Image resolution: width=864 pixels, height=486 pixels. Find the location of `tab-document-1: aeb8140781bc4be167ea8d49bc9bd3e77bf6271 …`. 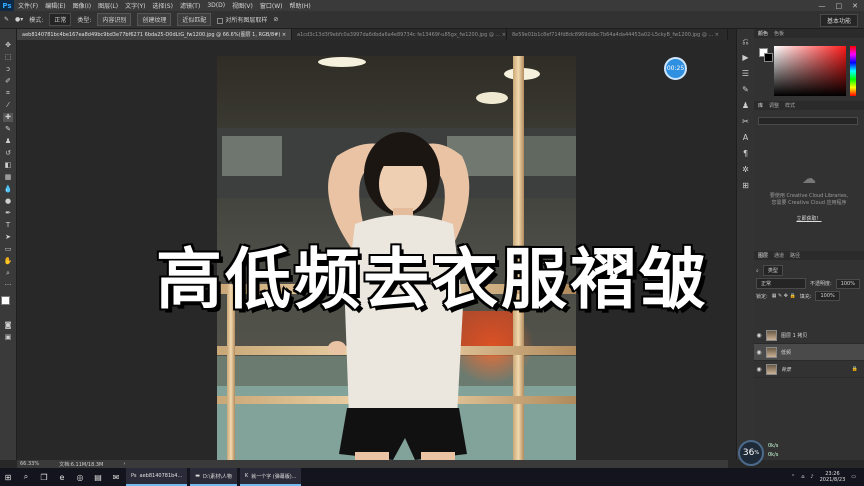

tab-document-1: aeb8140781bc4be167ea8d49bc9bd3e77bf6271 … is located at coordinates (154, 34).